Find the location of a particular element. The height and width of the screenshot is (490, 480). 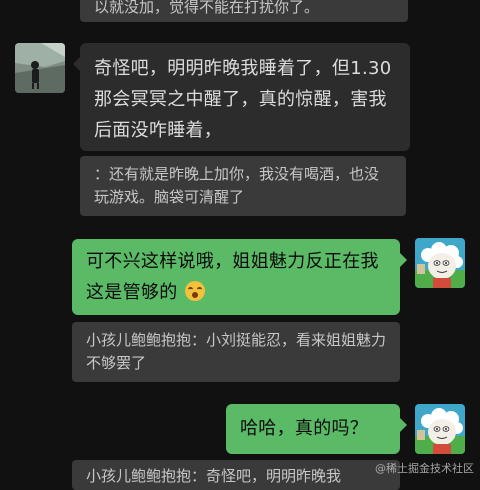

outgoing-message-bubble: 可不兴这样说哦，姐姐魅力反正在我这是管够的 is located at coordinates (239, 277).